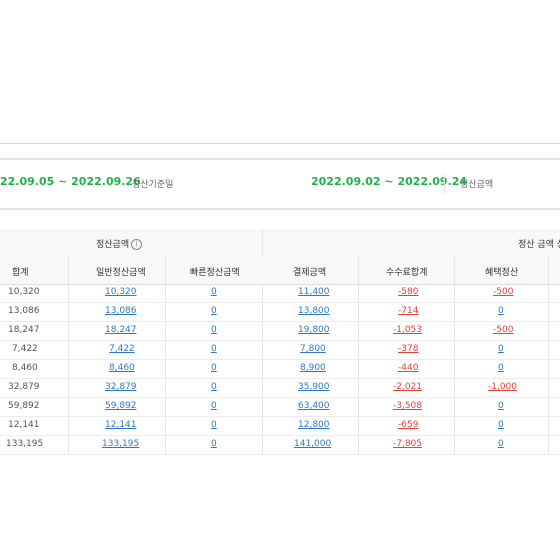 The image size is (560, 560). I want to click on normal-settlement-link: 12,141, so click(121, 425).